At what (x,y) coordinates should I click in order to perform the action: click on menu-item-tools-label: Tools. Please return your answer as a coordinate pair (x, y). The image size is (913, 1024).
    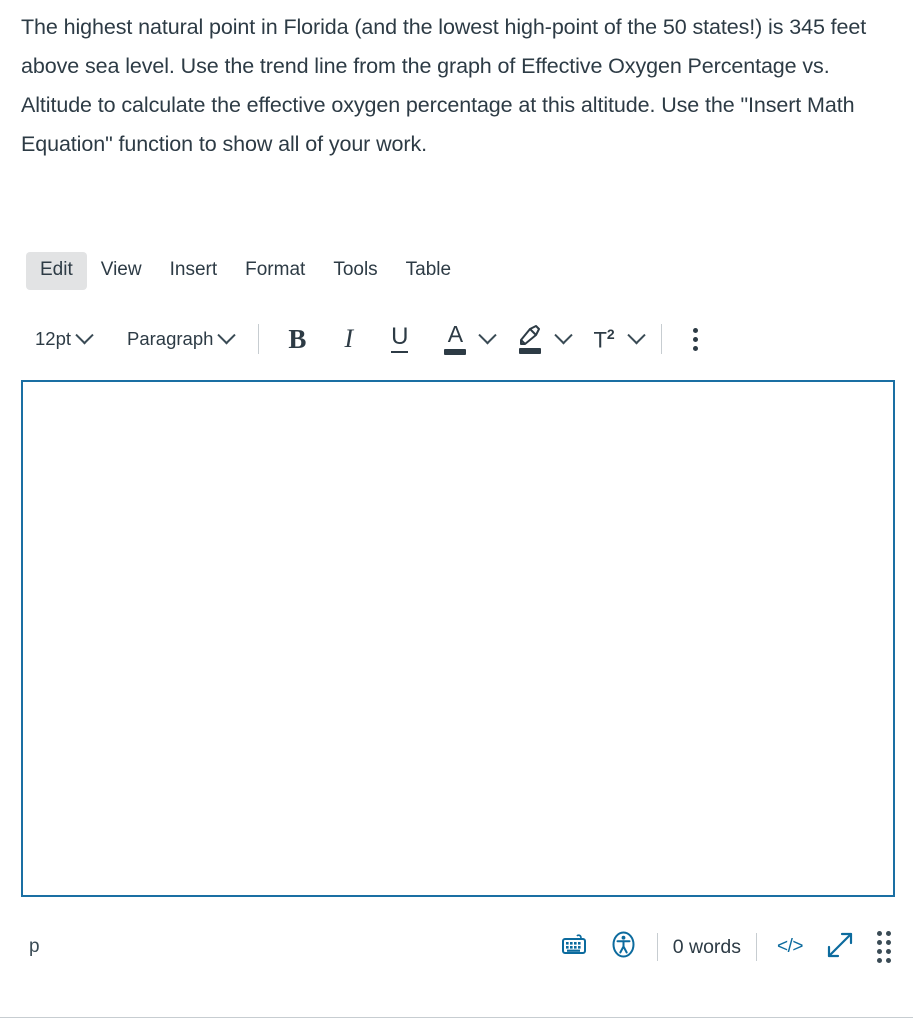
    Looking at the image, I should click on (355, 269).